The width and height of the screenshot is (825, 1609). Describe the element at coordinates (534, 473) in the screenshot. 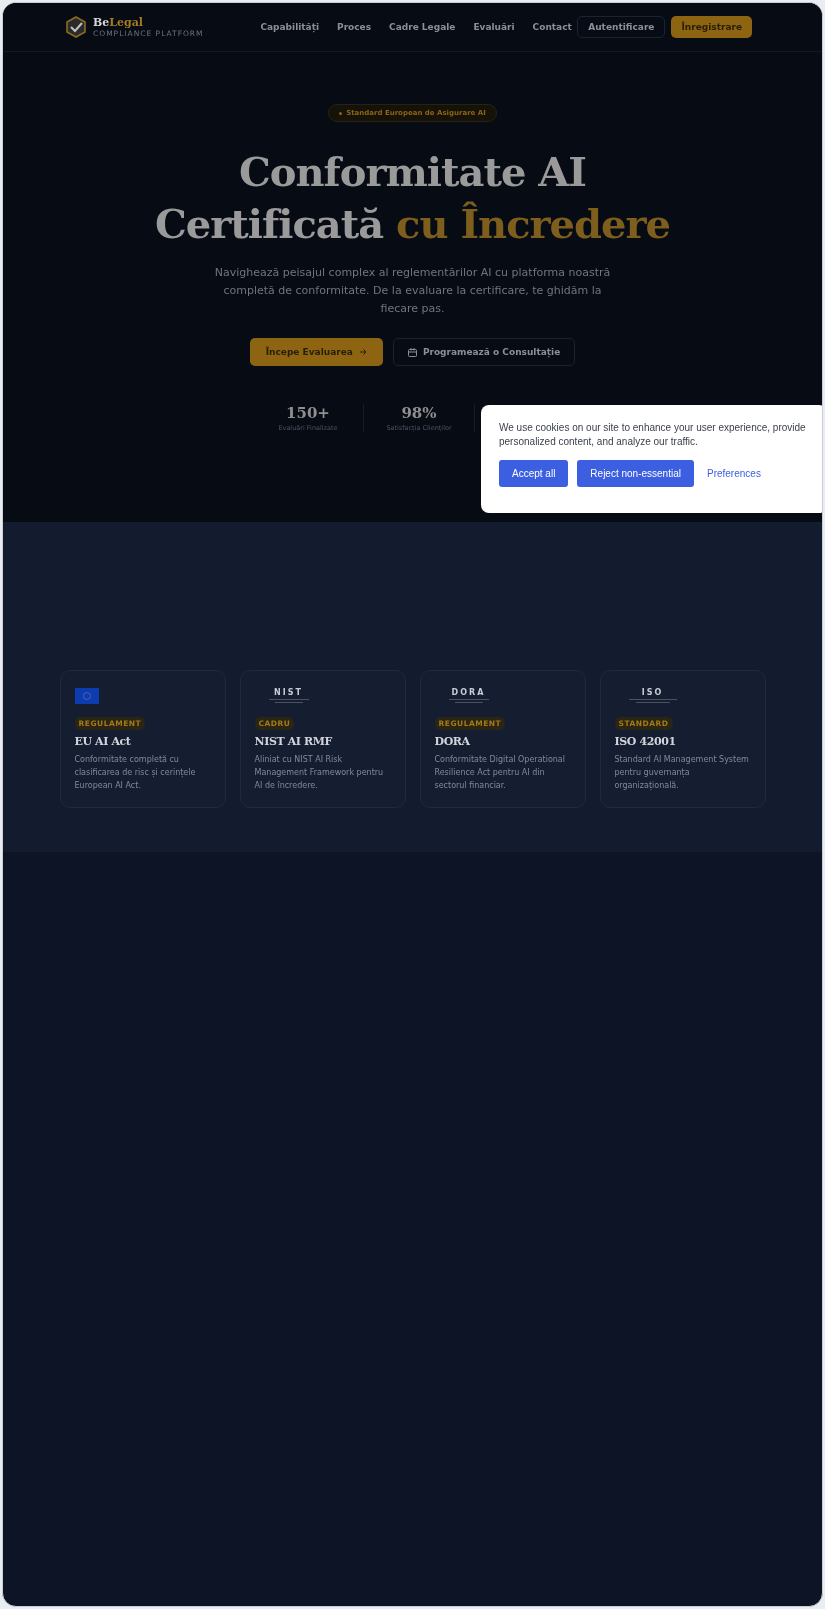

I see `accept-all-button: Accept all` at that location.